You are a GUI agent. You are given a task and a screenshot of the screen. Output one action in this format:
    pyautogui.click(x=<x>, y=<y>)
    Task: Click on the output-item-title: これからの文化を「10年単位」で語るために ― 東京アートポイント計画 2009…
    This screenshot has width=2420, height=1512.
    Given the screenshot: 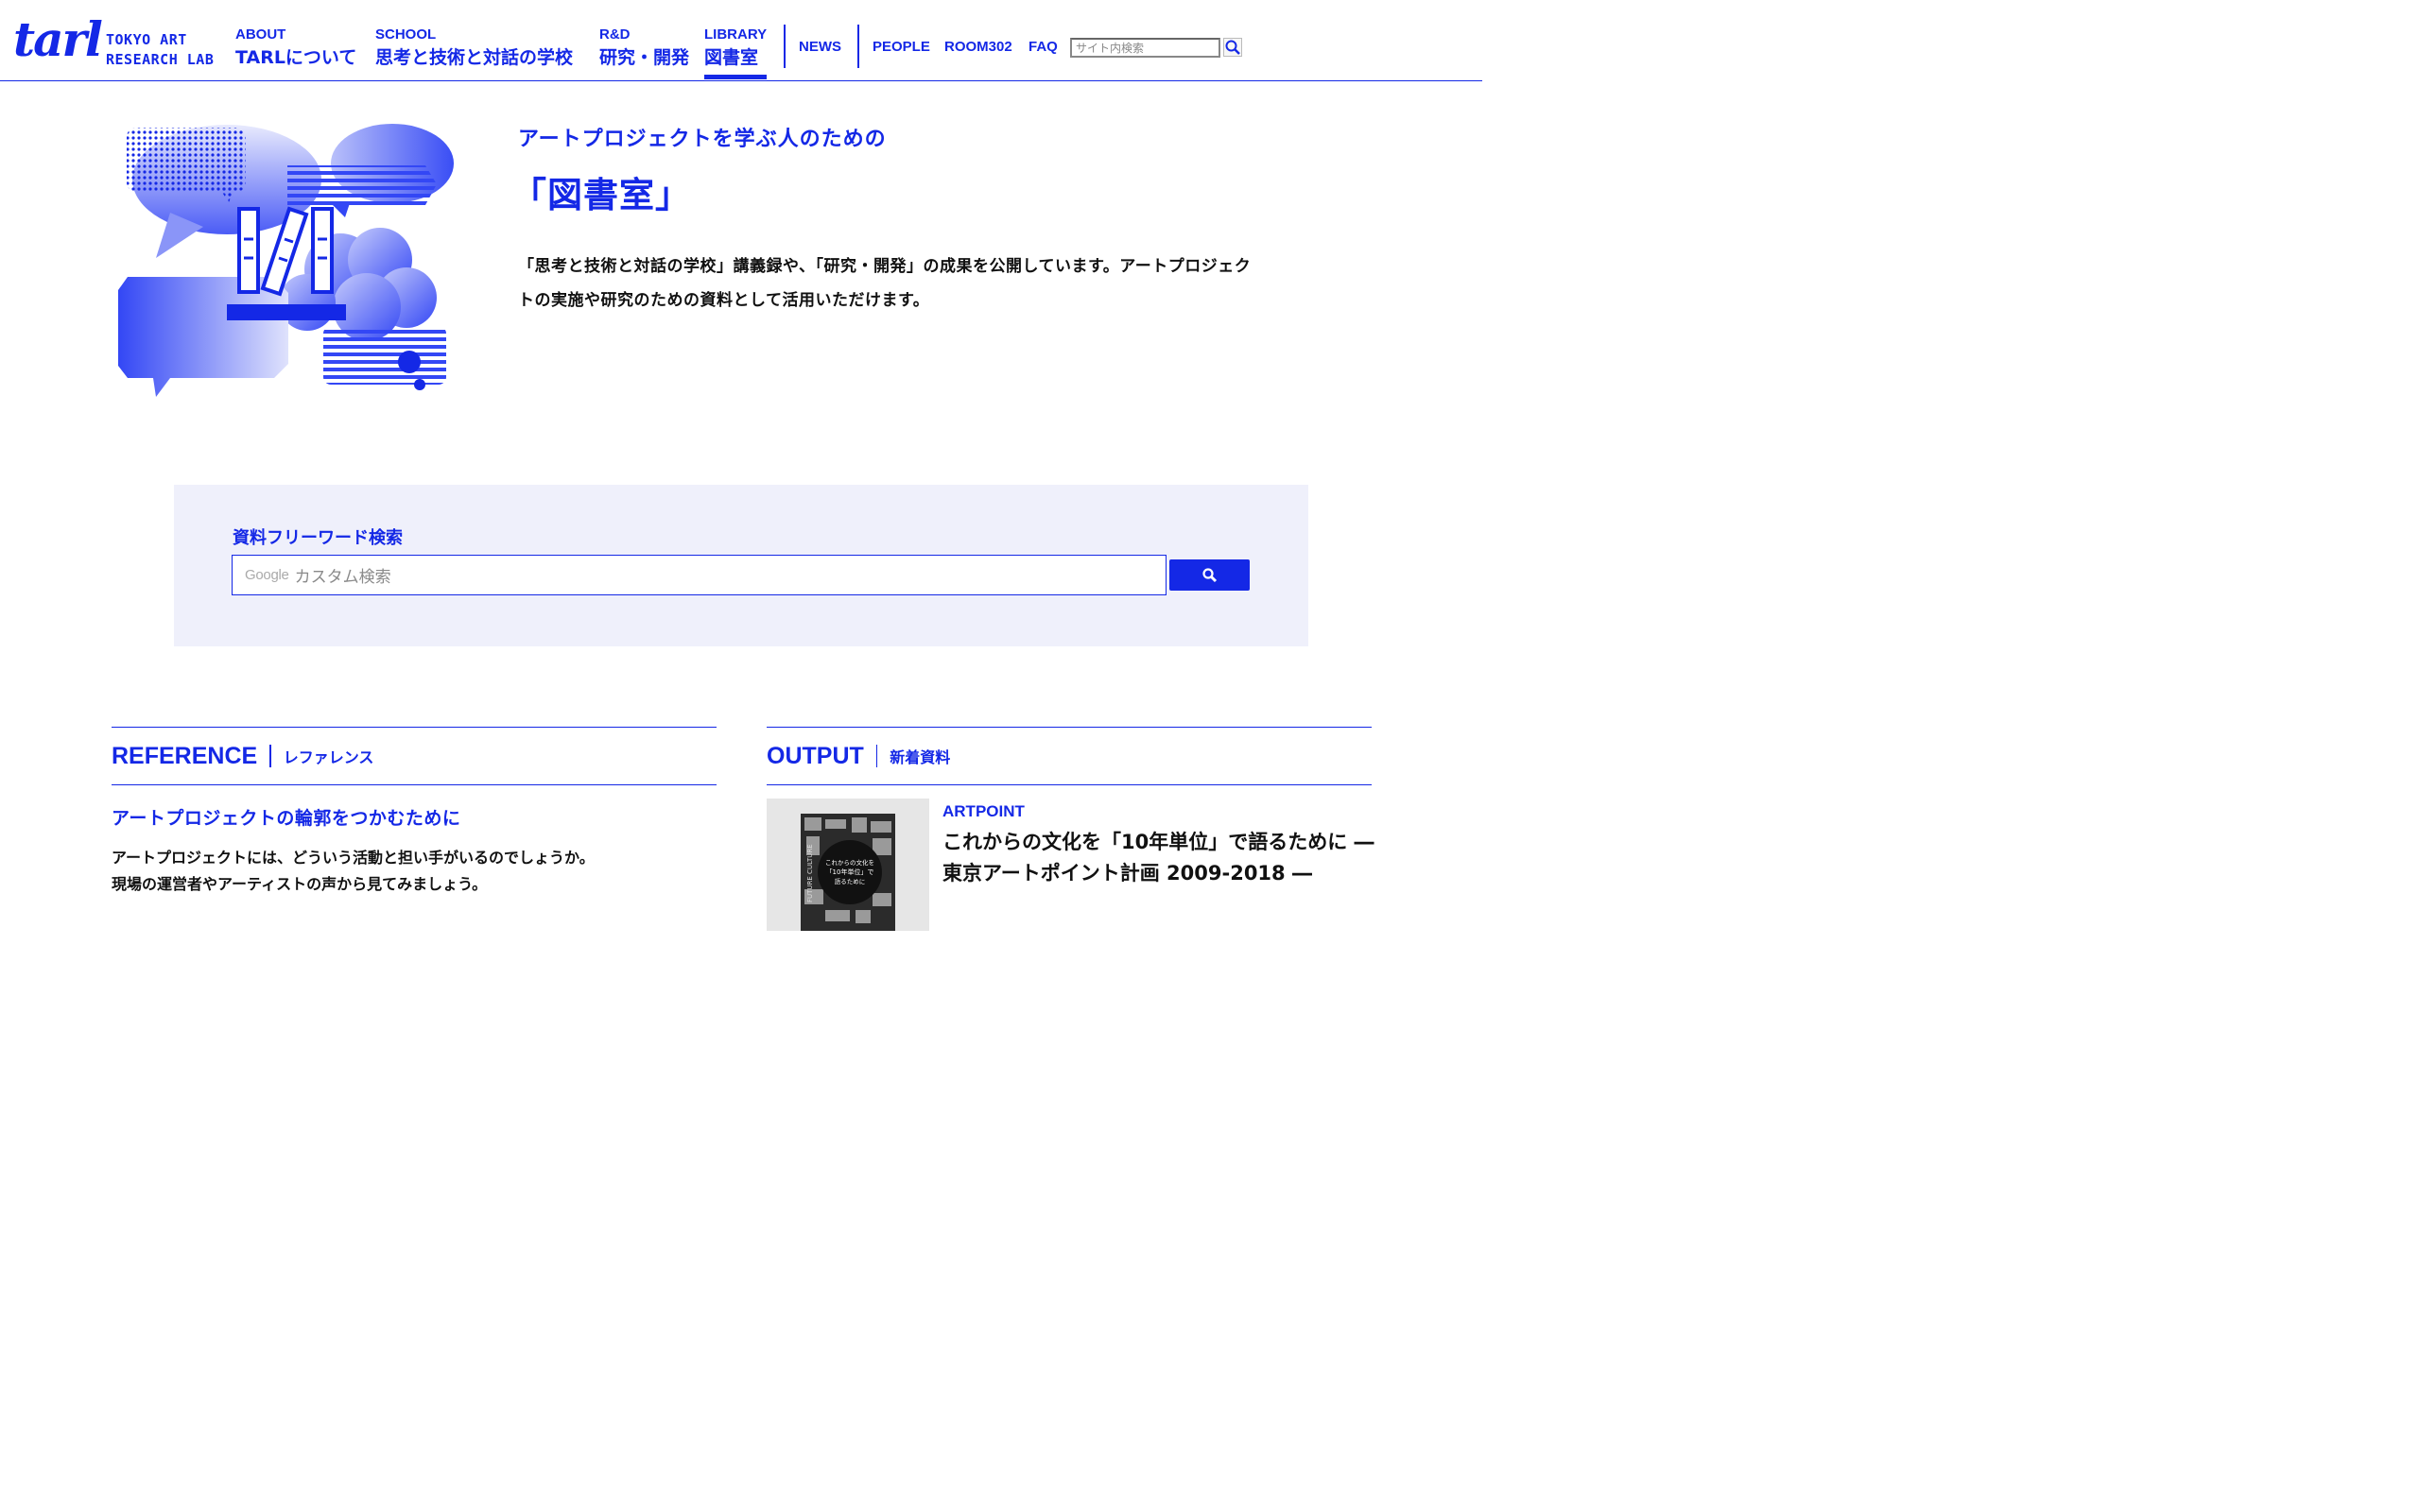 What is the action you would take?
    pyautogui.click(x=1160, y=858)
    